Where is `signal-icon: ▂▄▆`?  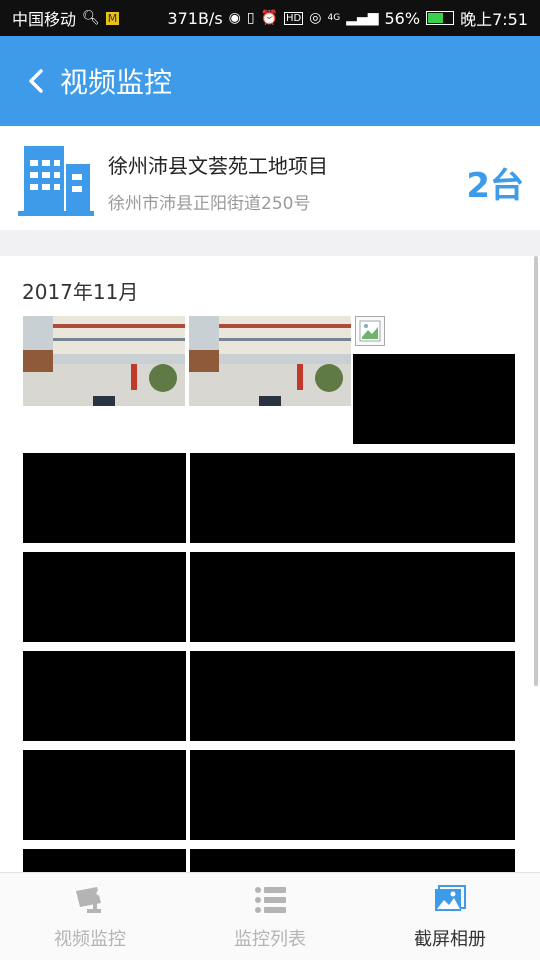
signal-icon: ▂▄▆ is located at coordinates (362, 18).